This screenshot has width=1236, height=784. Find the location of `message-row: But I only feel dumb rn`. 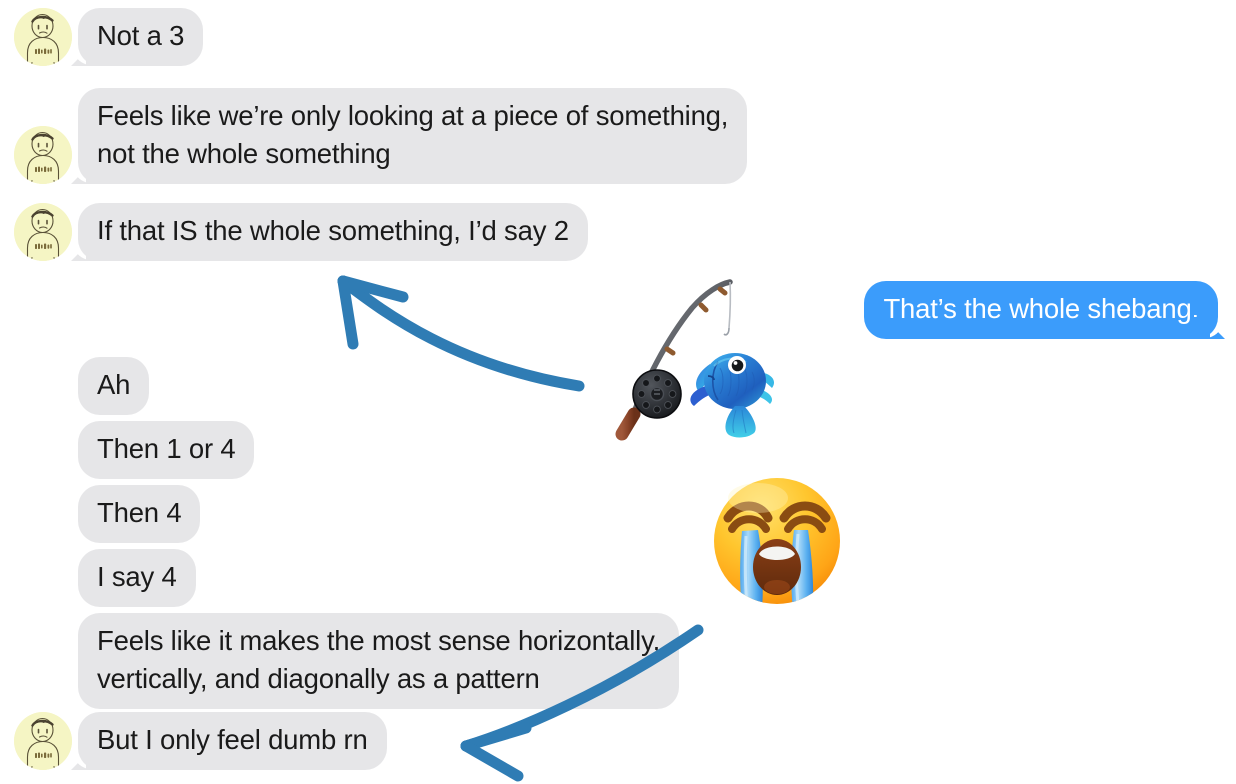

message-row: But I only feel dumb rn is located at coordinates (200, 741).